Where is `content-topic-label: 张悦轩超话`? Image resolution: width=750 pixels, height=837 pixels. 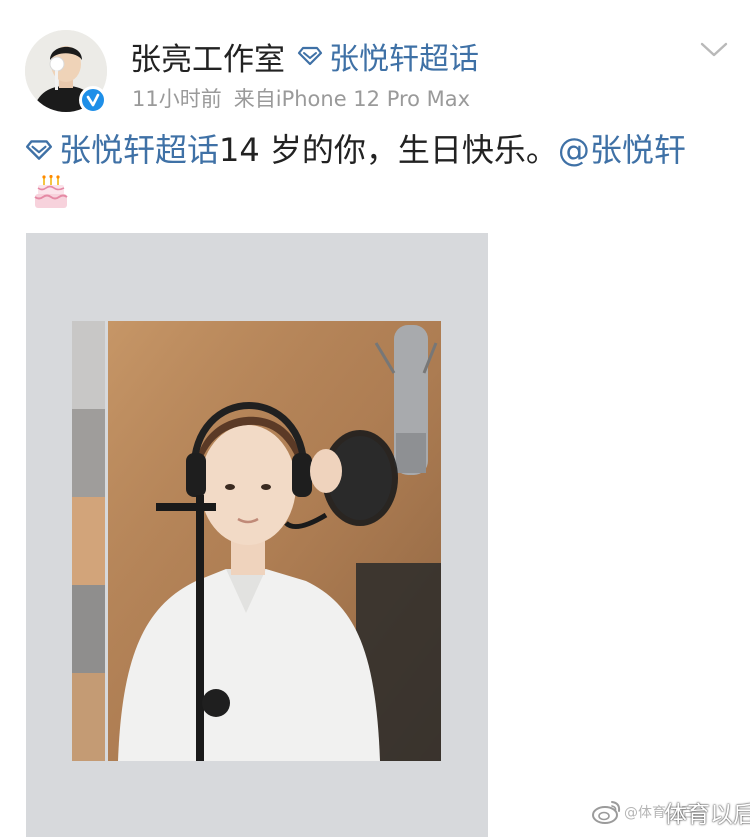
content-topic-label: 张悦轩超话 is located at coordinates (139, 150).